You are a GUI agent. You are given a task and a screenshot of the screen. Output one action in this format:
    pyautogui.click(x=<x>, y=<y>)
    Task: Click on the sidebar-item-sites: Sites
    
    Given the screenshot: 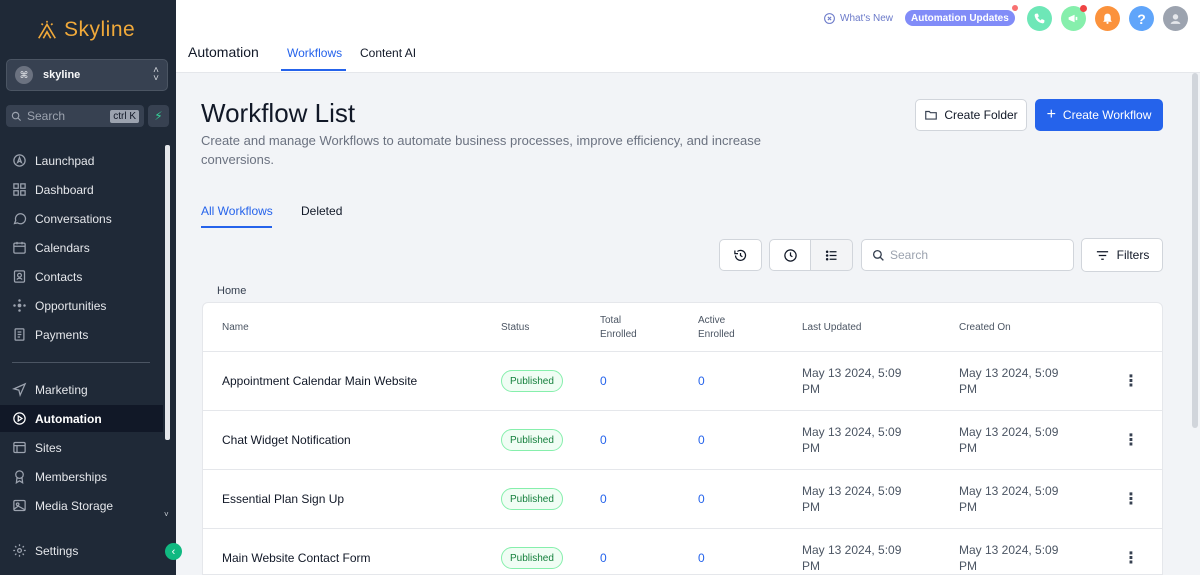 What is the action you would take?
    pyautogui.click(x=81, y=447)
    